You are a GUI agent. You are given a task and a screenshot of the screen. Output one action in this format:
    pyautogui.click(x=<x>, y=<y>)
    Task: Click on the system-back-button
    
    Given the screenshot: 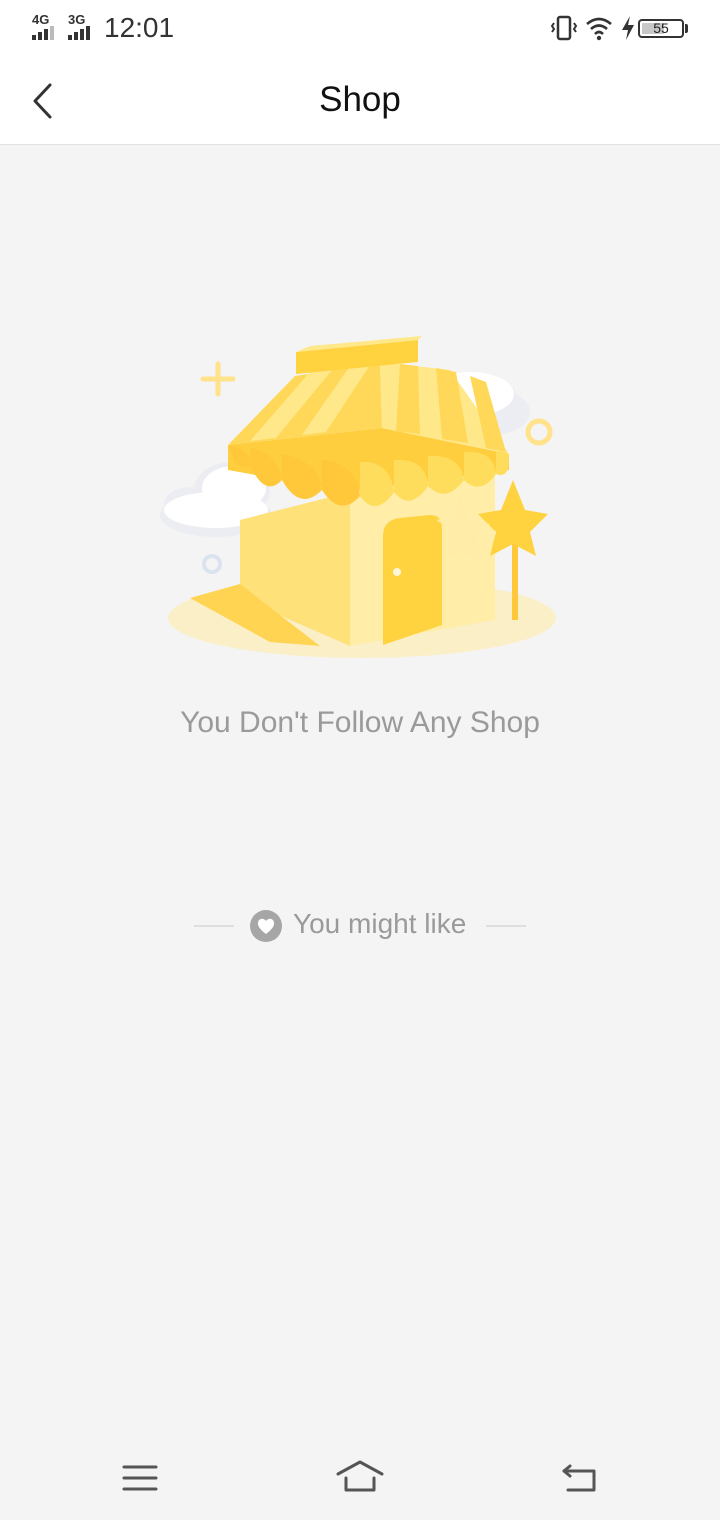 What is the action you would take?
    pyautogui.click(x=580, y=1478)
    